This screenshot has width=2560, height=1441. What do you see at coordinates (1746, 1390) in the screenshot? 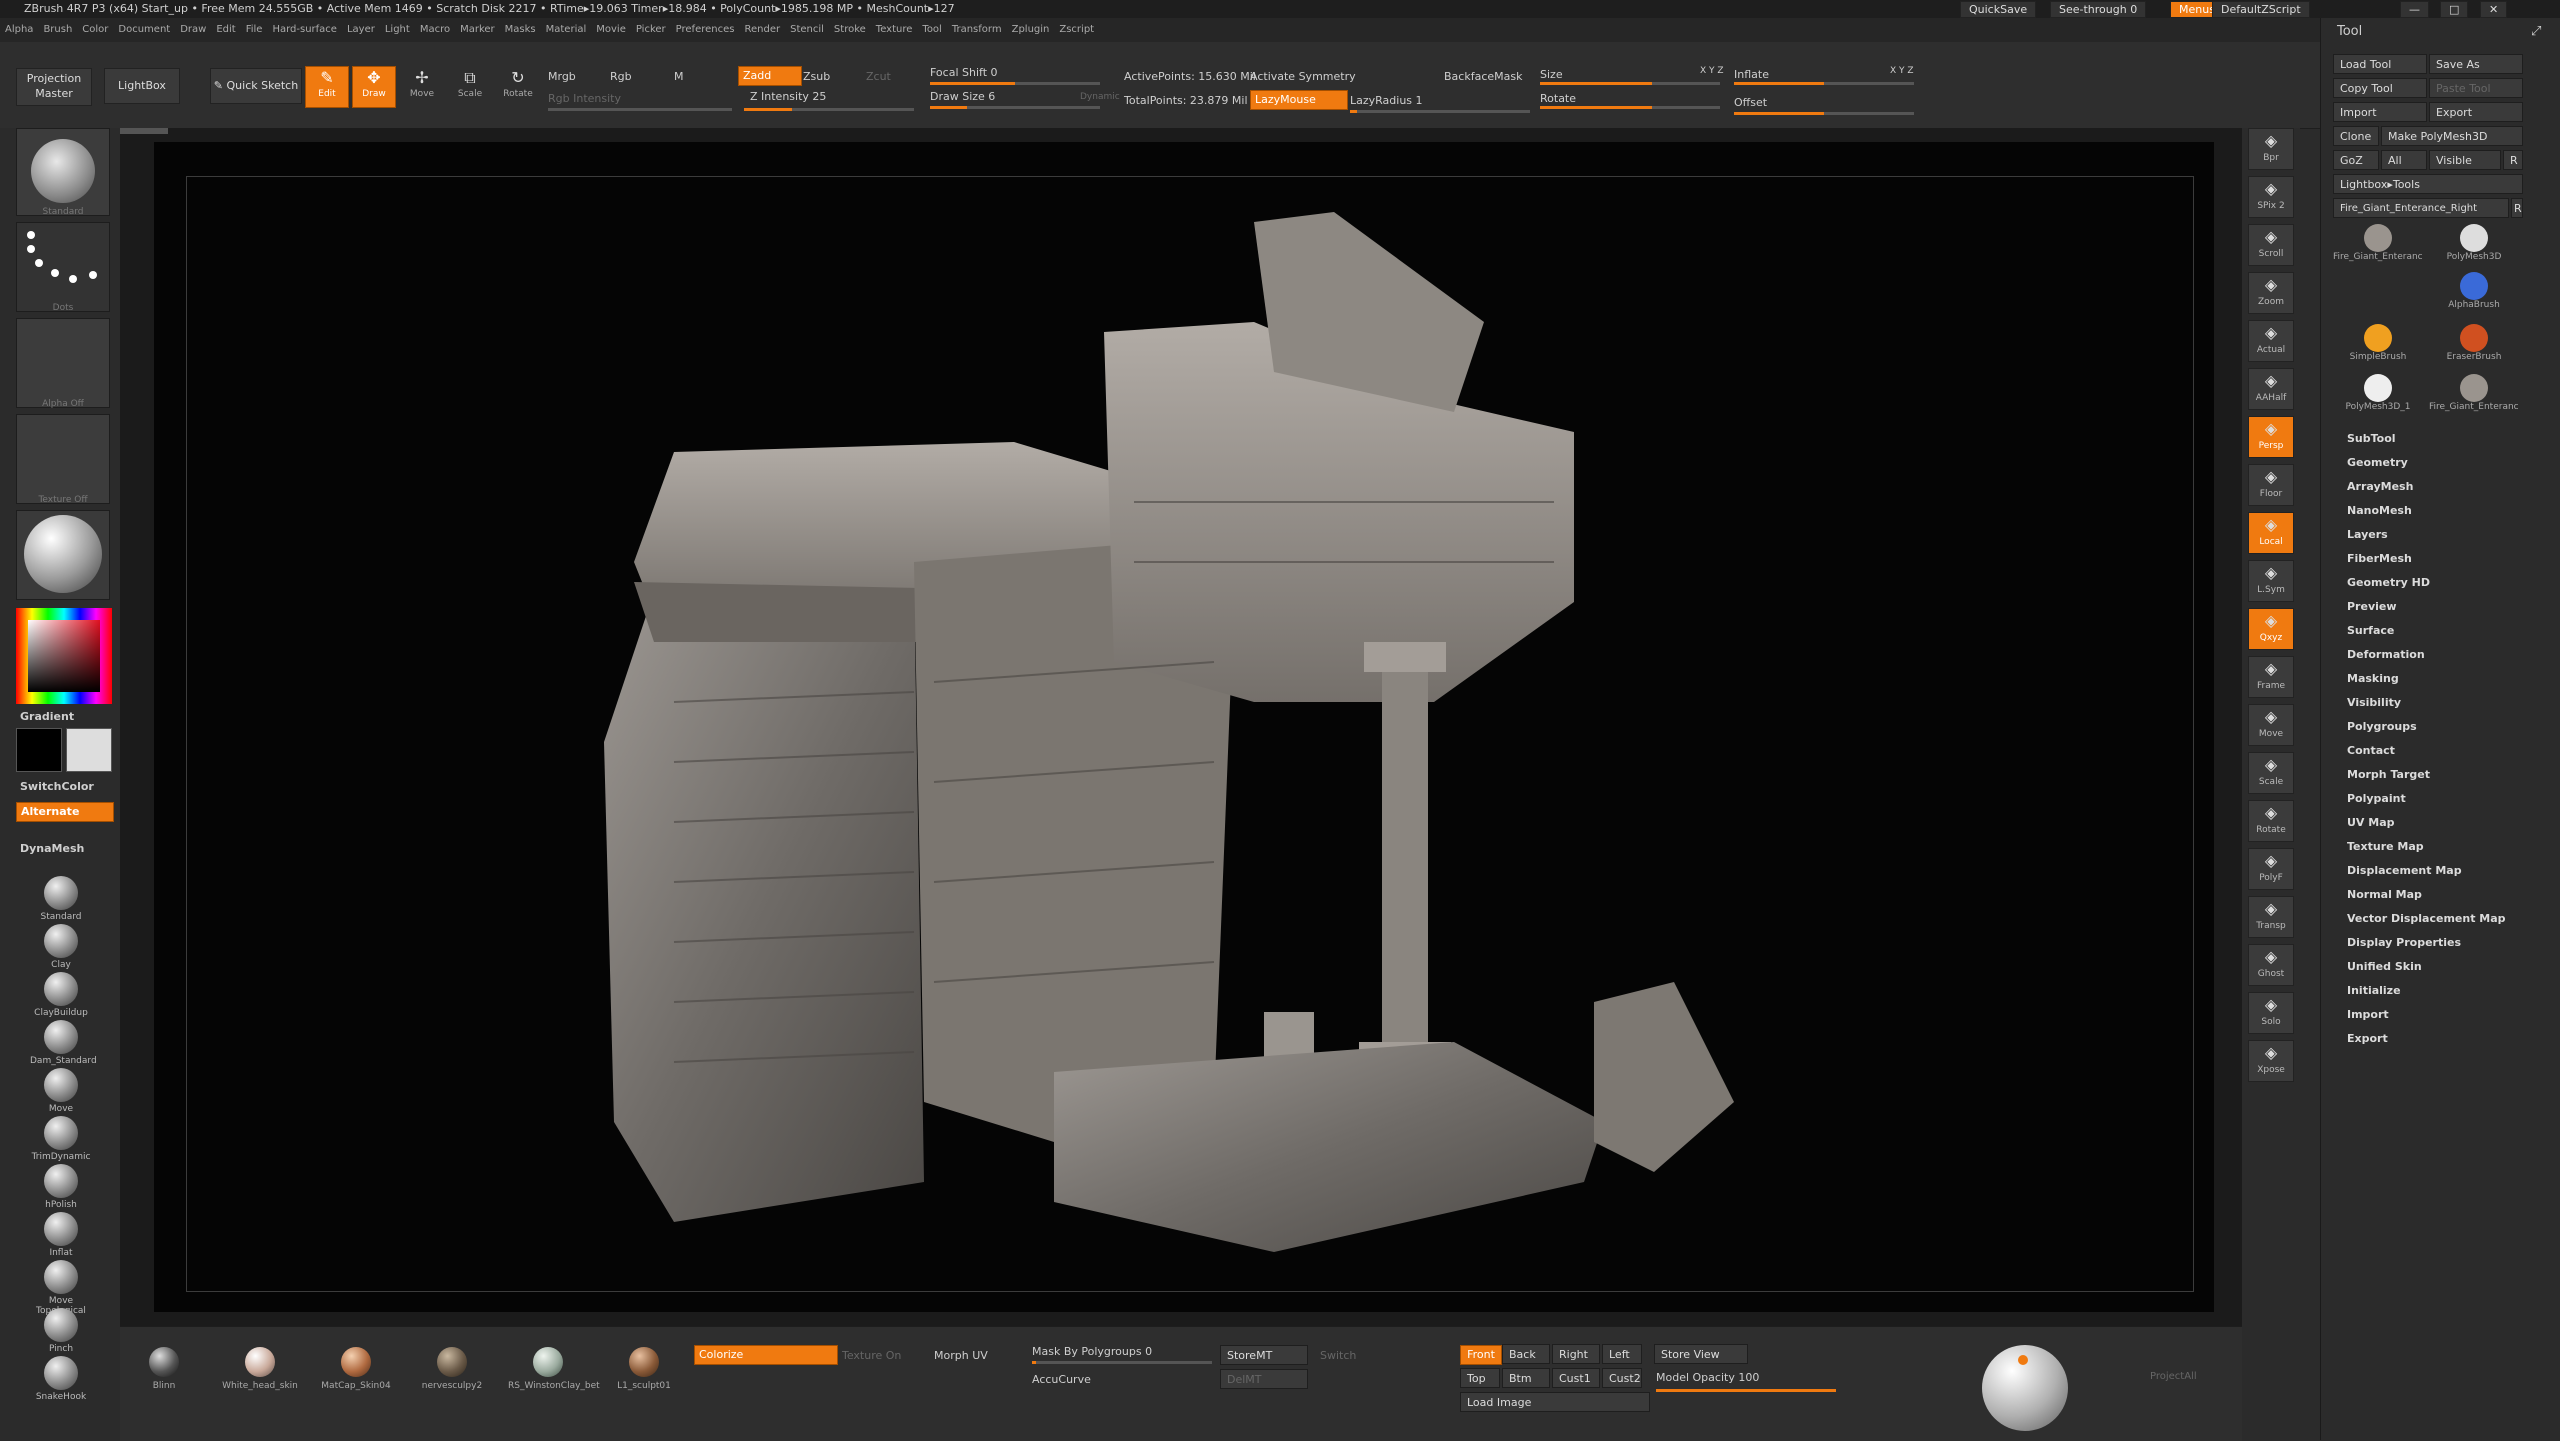
I see `model-opacity-track` at bounding box center [1746, 1390].